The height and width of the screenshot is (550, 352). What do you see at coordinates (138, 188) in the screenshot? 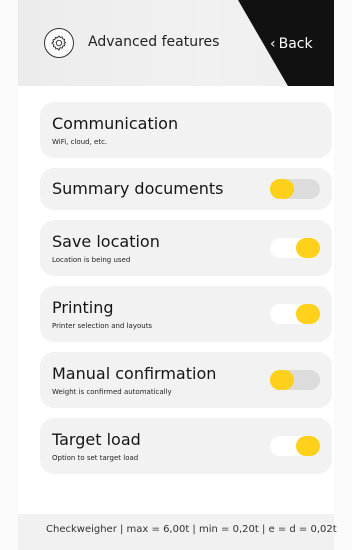
I see `setting-title: Summary documents` at bounding box center [138, 188].